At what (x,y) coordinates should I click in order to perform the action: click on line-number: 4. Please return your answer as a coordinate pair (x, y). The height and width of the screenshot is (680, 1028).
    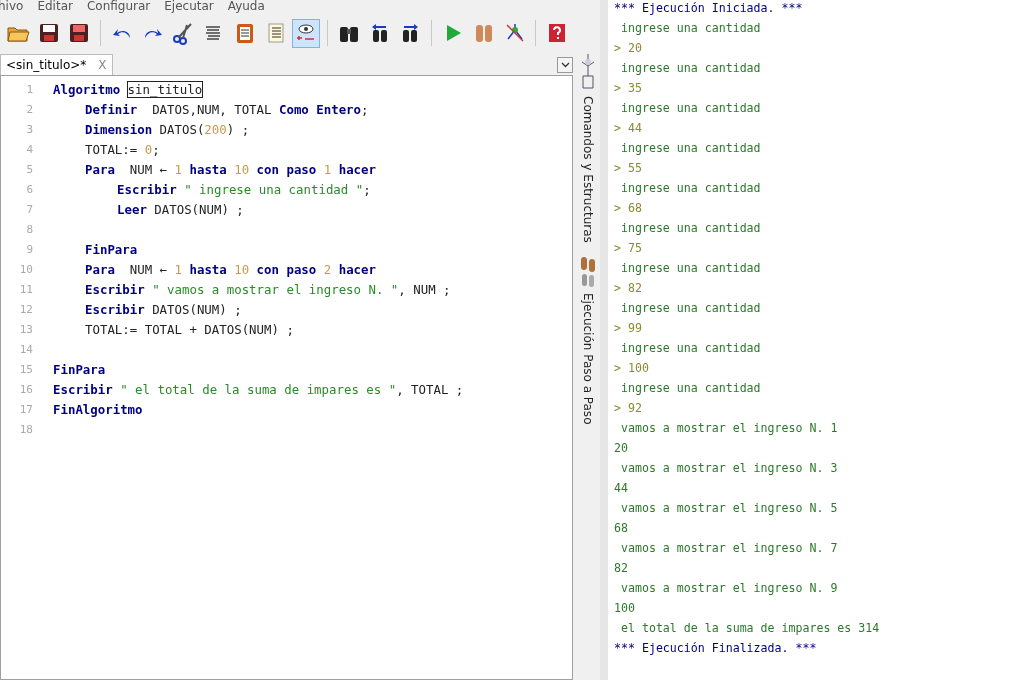
    Looking at the image, I should click on (29, 149).